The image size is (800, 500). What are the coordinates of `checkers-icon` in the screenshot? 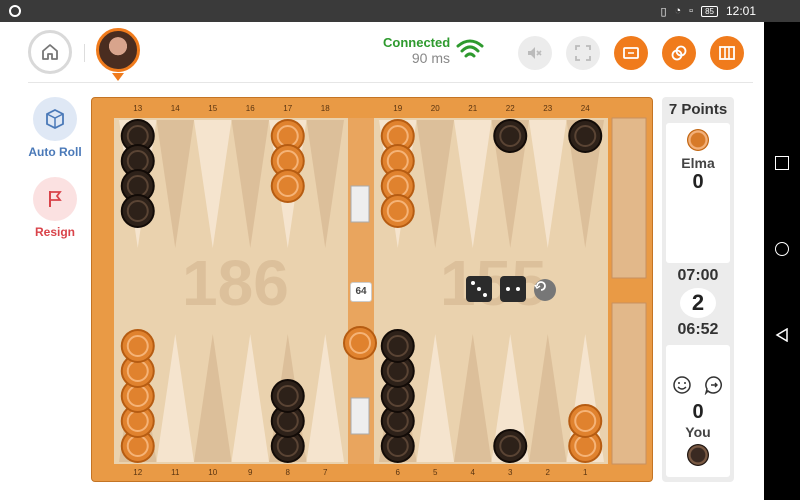 It's located at (679, 53).